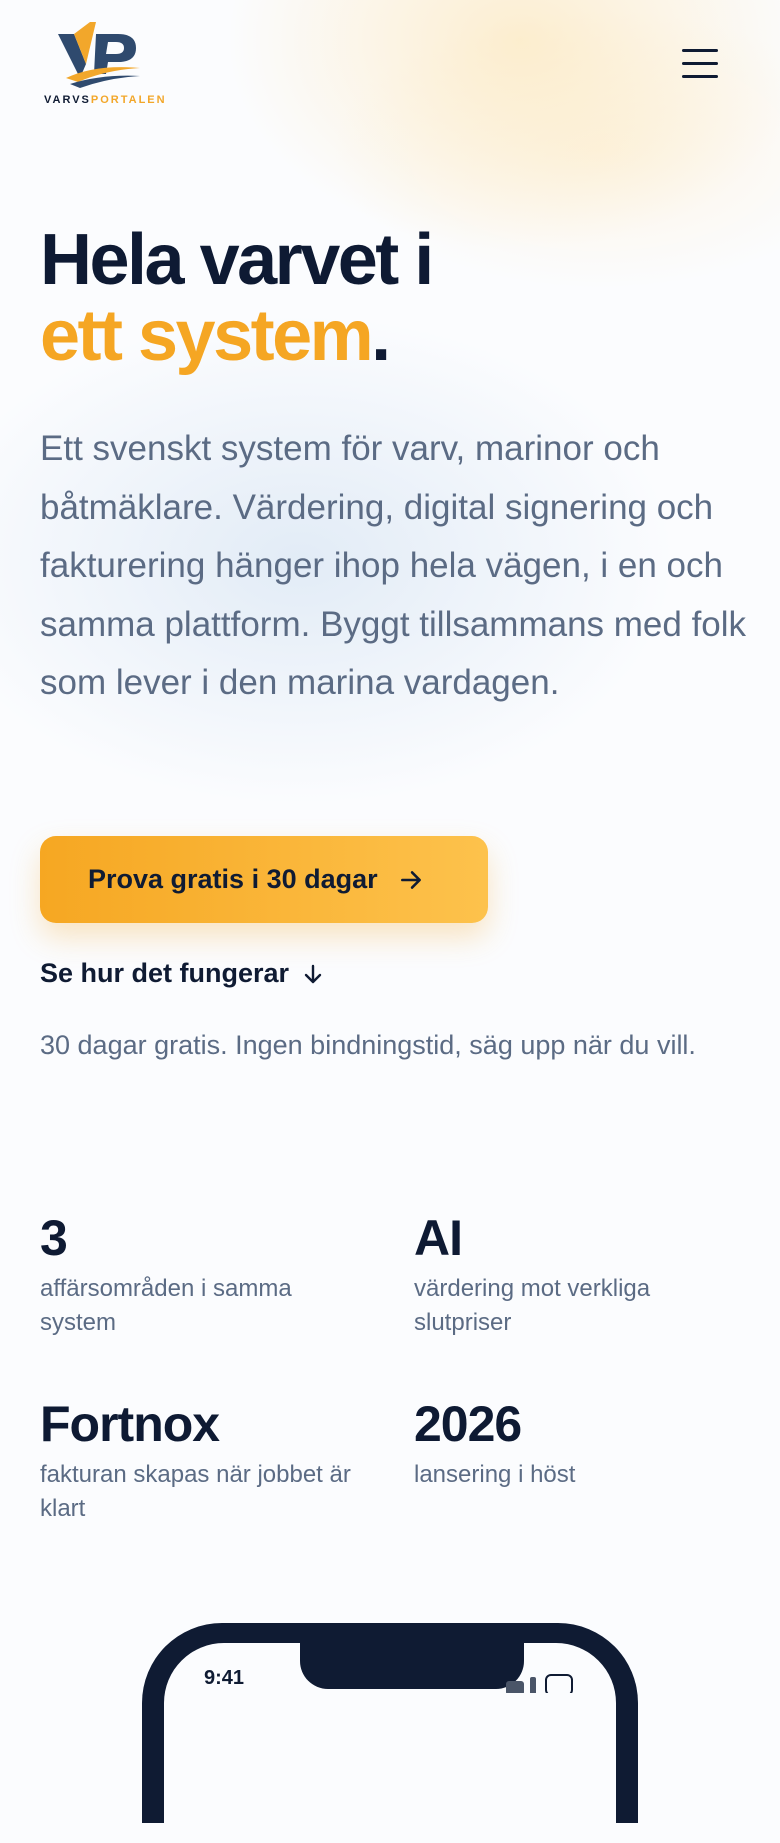 This screenshot has height=1843, width=780. I want to click on stat-label: värdering mot verkliga slutpriser, so click(532, 1305).